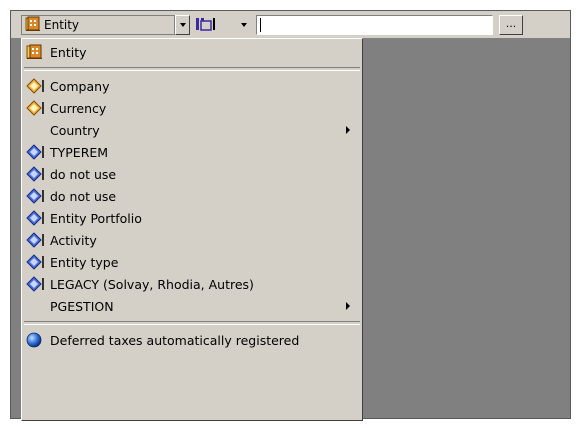  I want to click on menu-item-entity: Entity, so click(192, 52).